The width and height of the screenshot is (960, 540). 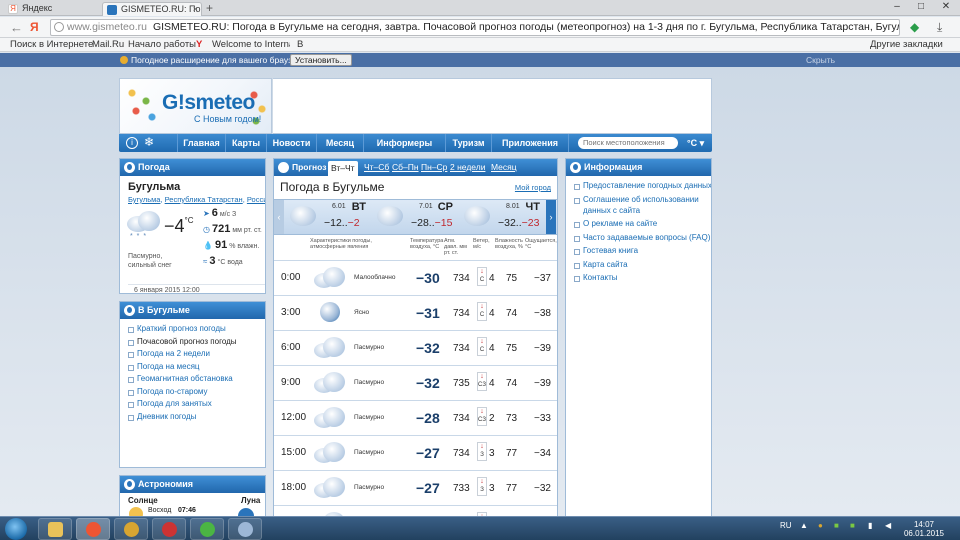 I want to click on row-time: 9:00, so click(x=291, y=382).